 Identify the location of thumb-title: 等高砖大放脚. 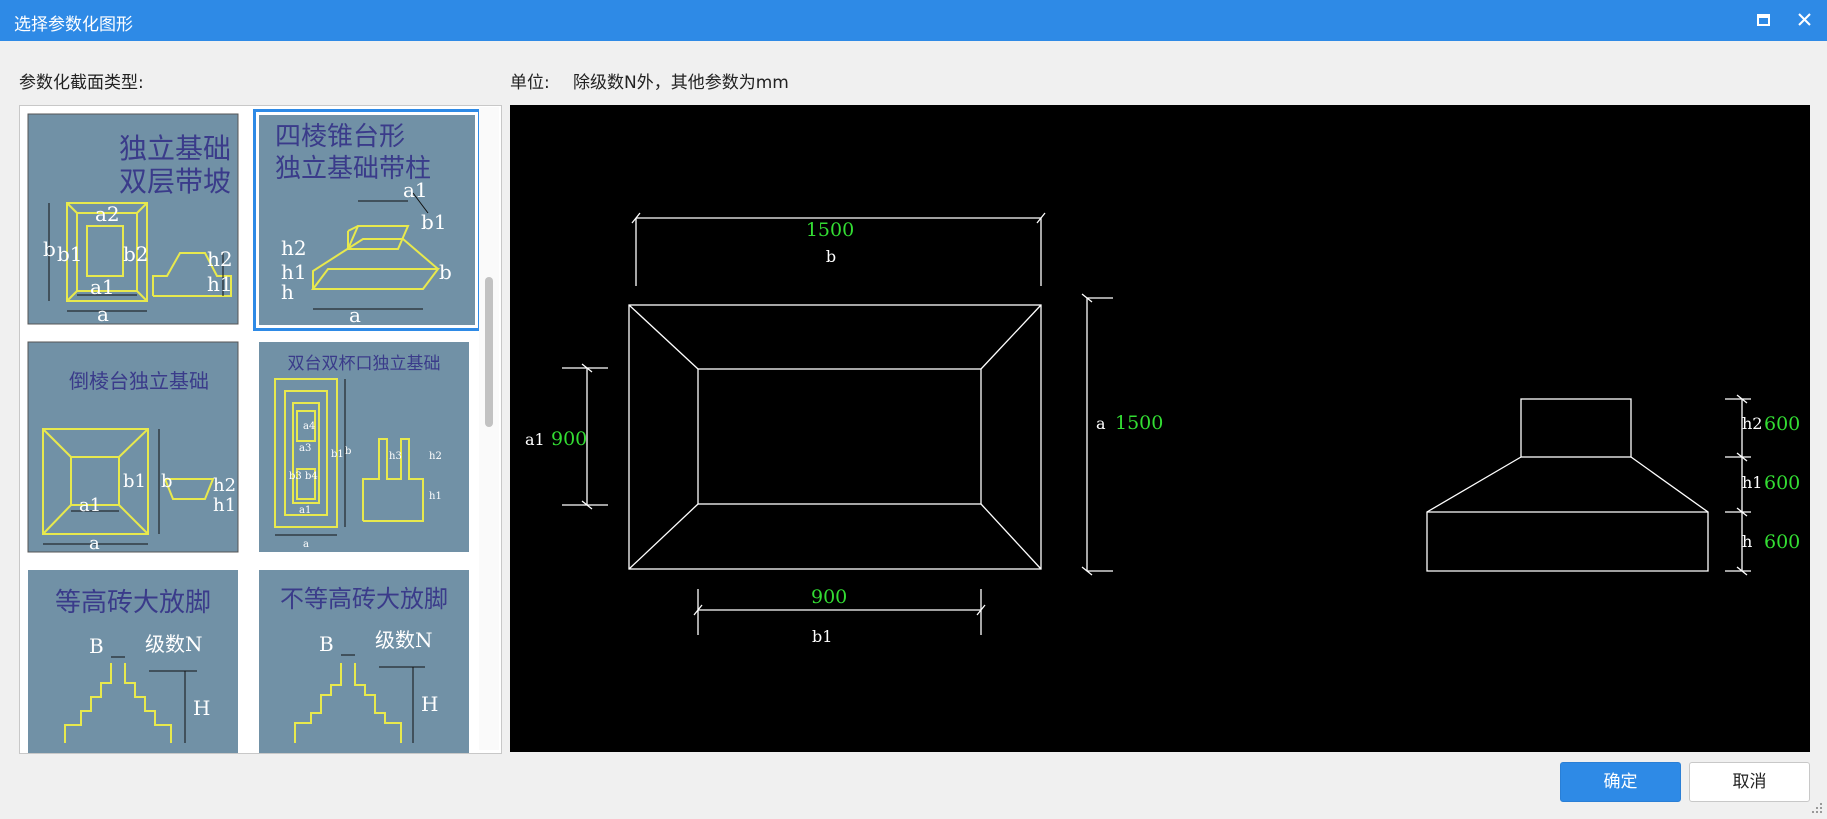
(133, 603).